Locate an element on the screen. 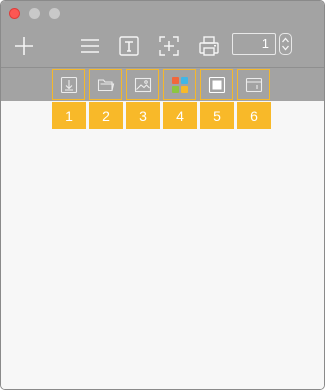 The height and width of the screenshot is (390, 325). zoom-window-button is located at coordinates (54, 13).